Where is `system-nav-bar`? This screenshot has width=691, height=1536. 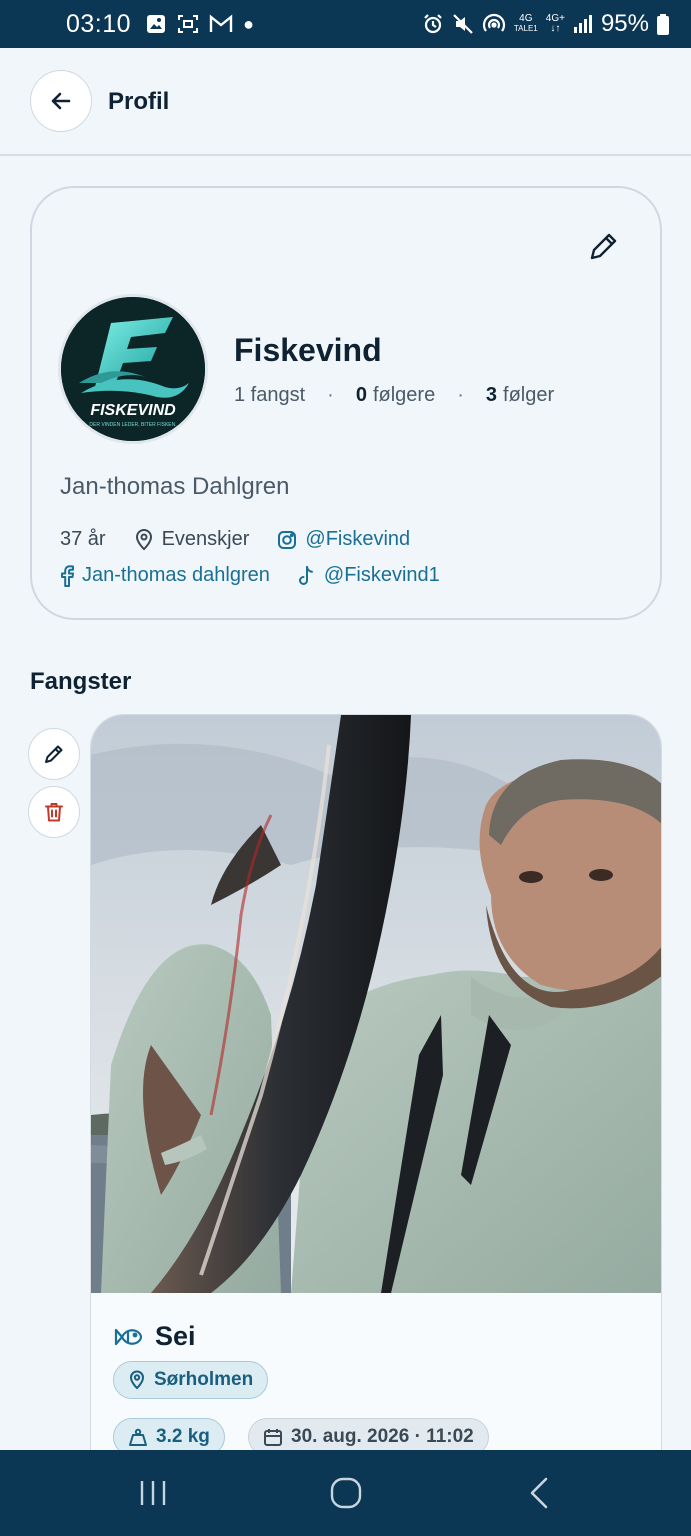
system-nav-bar is located at coordinates (345, 1493).